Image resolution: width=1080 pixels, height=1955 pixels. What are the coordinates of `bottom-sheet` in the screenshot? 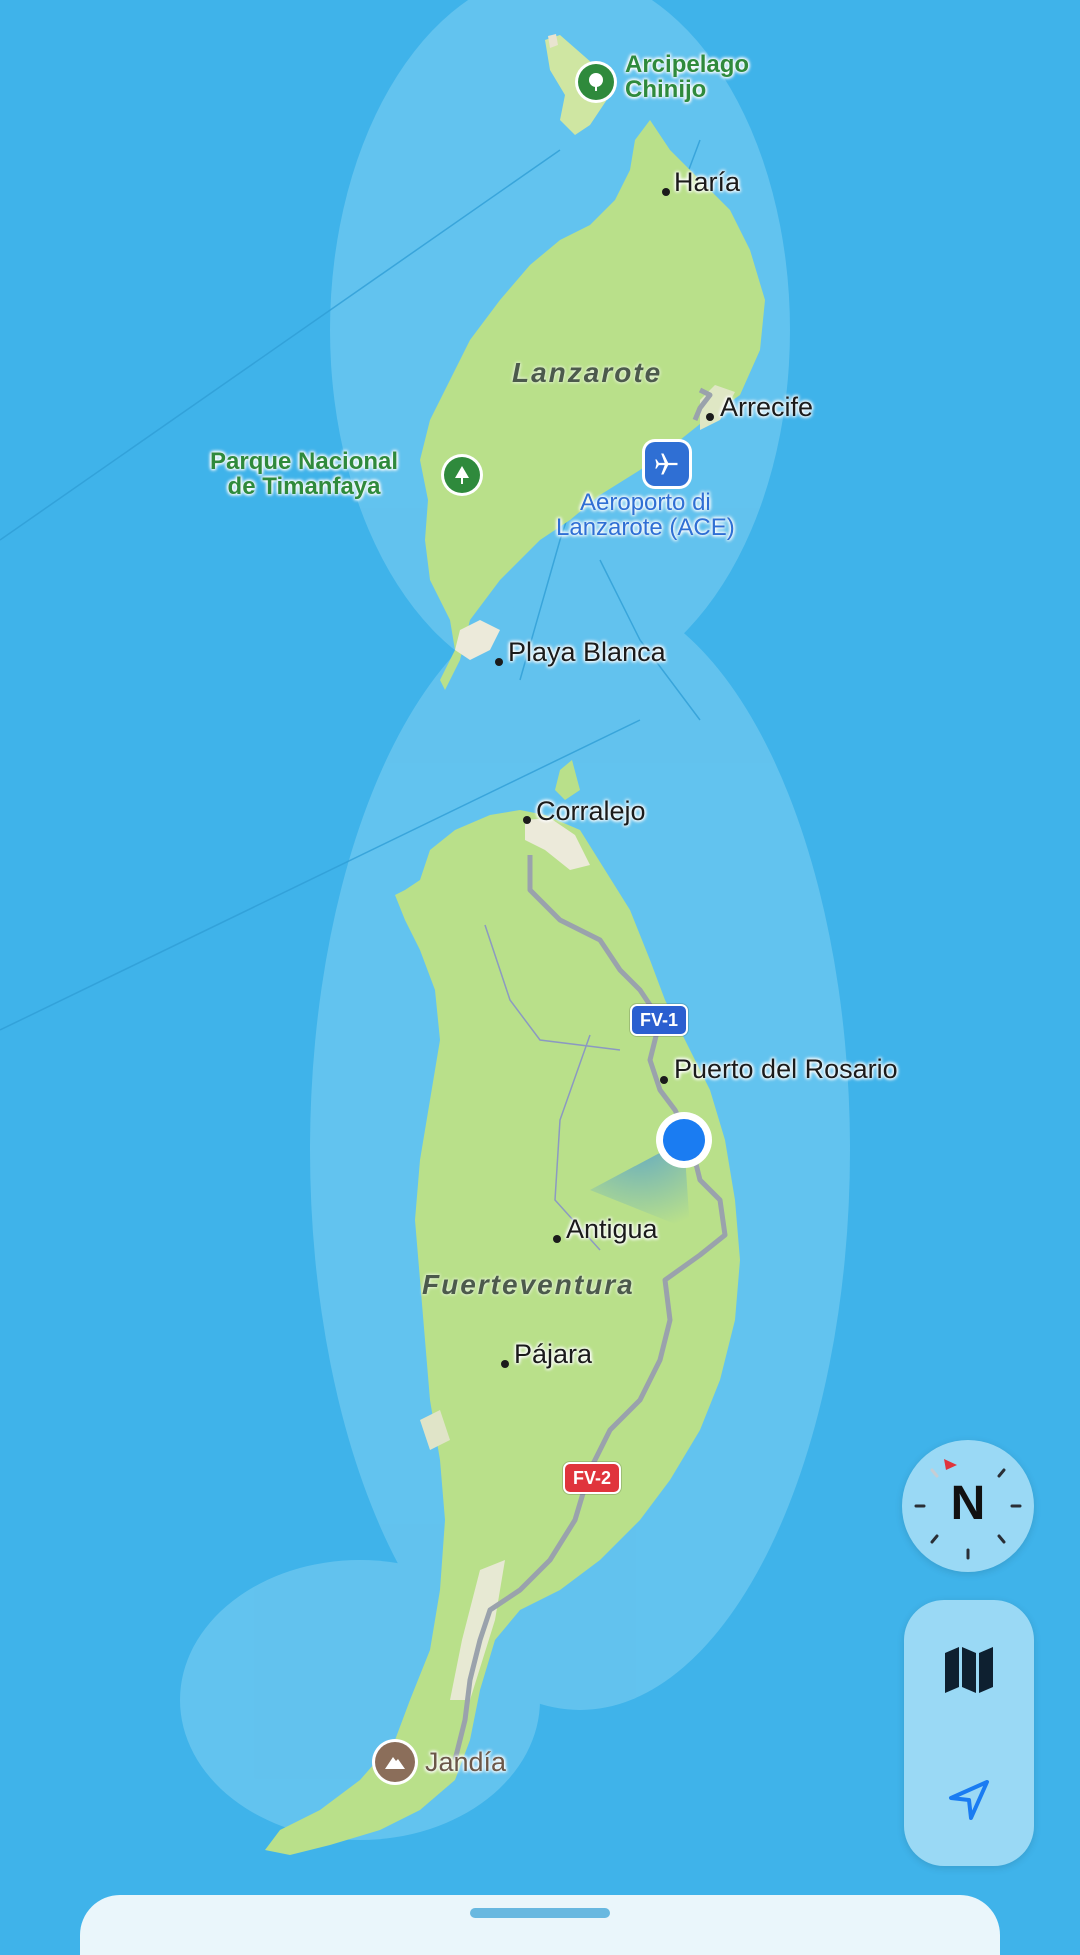 It's located at (540, 1925).